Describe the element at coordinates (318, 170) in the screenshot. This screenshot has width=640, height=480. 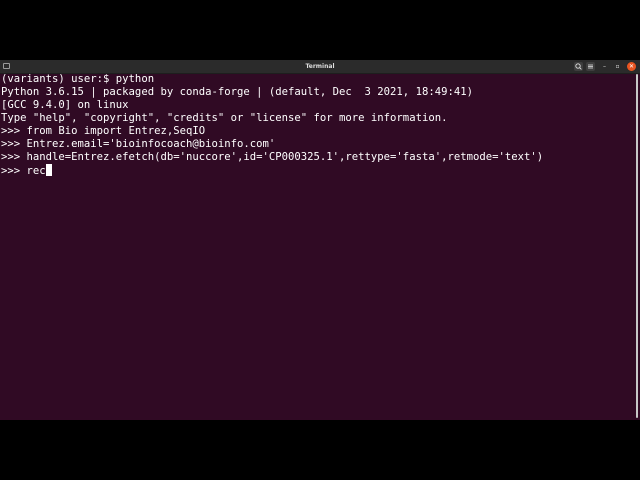
I see `terminal-input-line: >>> rec` at that location.